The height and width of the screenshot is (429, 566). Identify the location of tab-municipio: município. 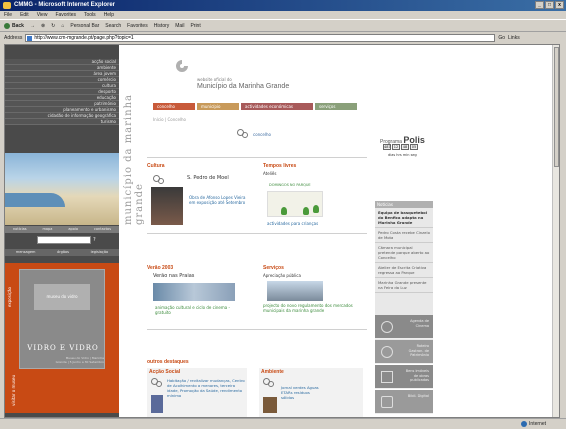
(218, 106).